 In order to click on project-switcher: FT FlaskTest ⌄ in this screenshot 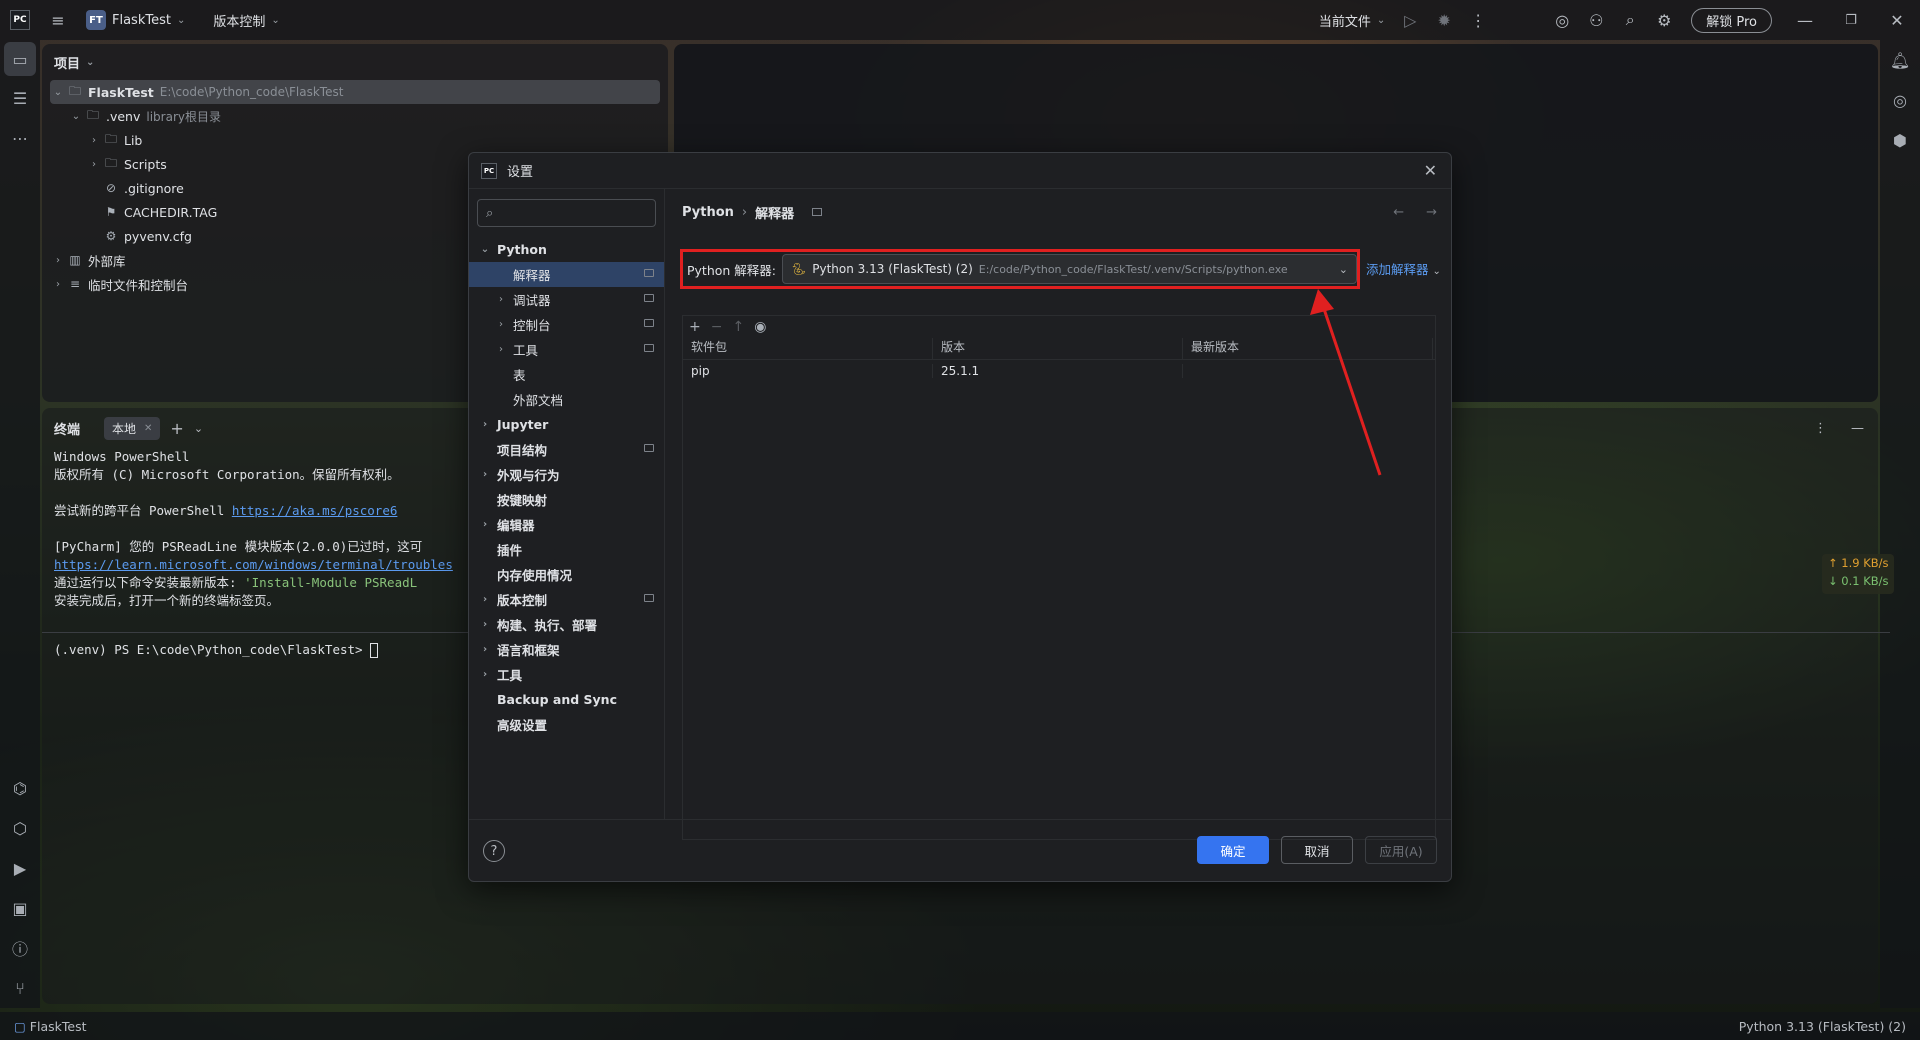, I will do `click(135, 20)`.